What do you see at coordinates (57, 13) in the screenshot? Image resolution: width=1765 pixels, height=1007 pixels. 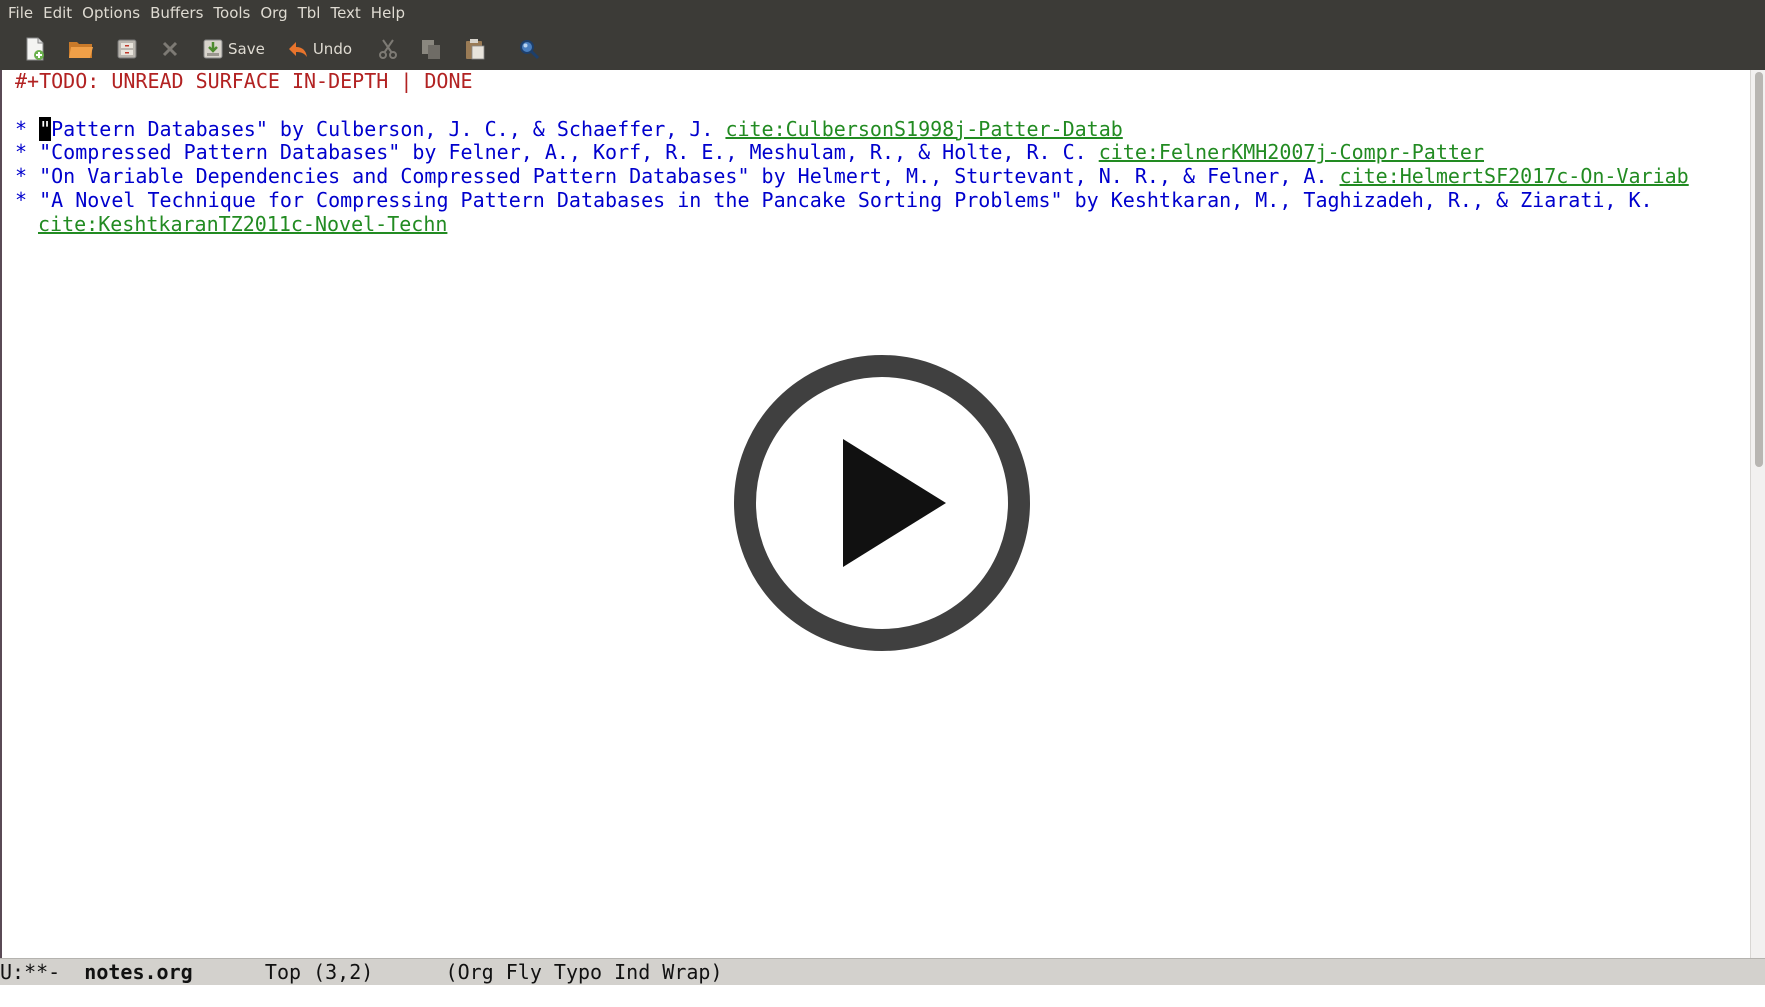 I see `menu-edit: Edit` at bounding box center [57, 13].